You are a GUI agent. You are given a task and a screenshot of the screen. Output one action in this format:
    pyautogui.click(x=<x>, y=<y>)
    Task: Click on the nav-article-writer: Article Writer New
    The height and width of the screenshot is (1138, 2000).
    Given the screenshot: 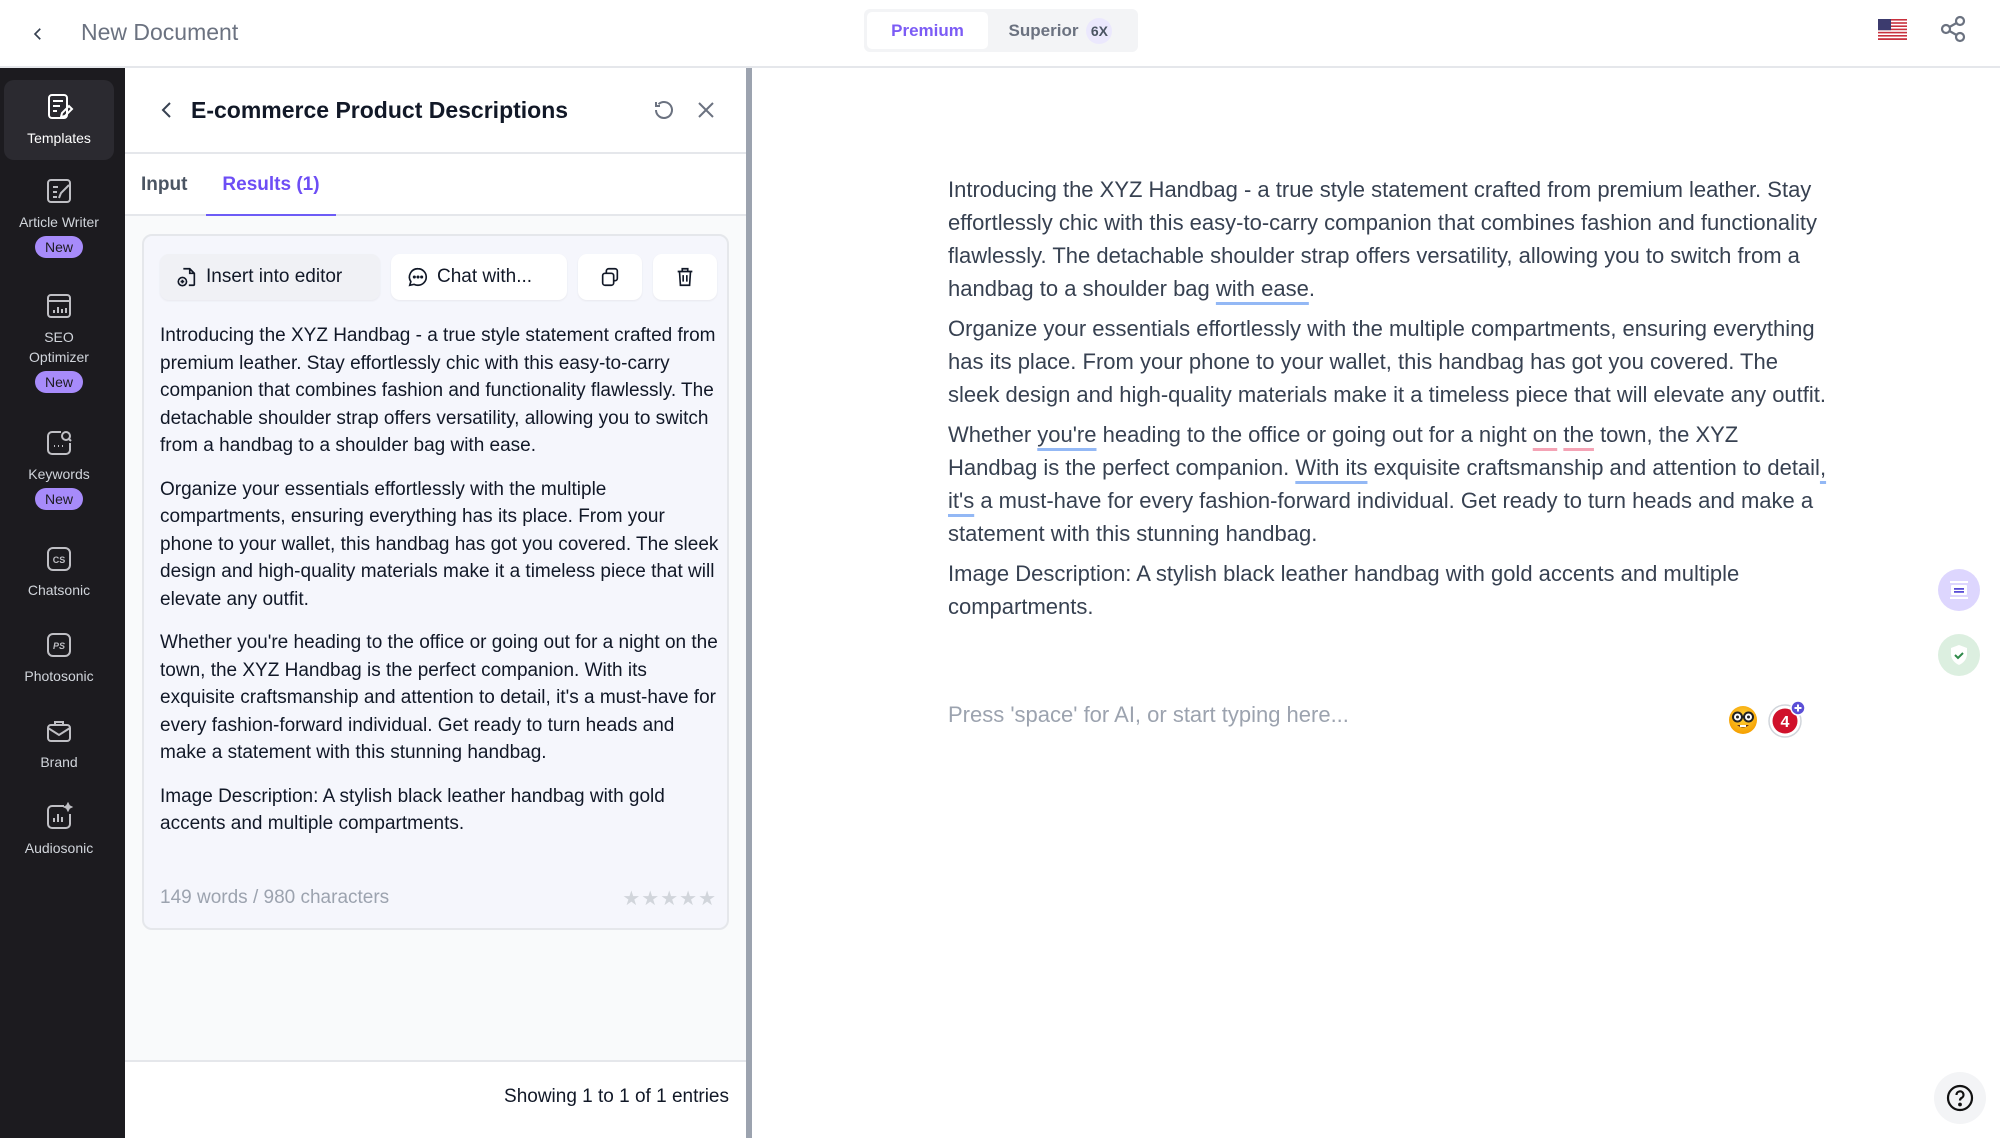 What is the action you would take?
    pyautogui.click(x=59, y=217)
    